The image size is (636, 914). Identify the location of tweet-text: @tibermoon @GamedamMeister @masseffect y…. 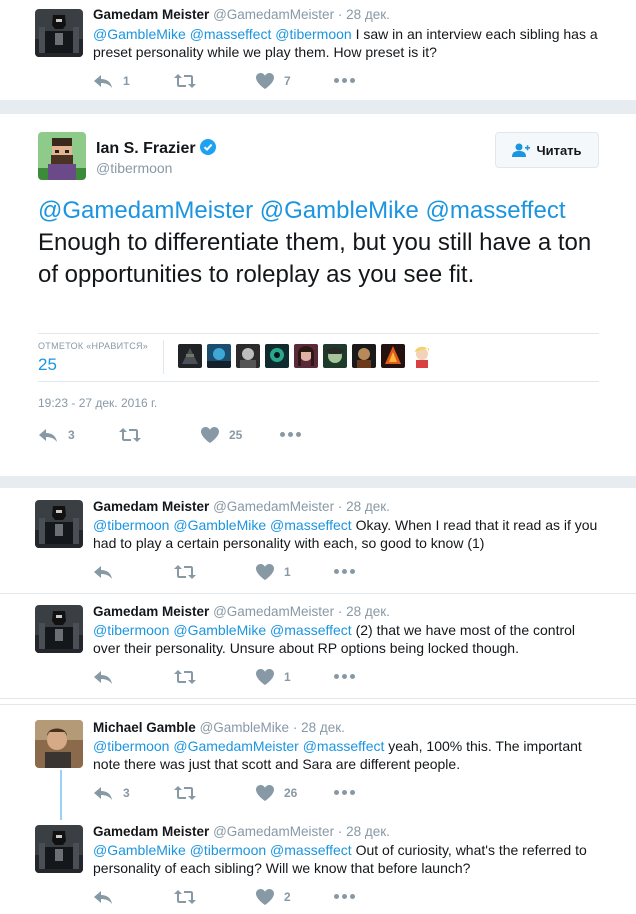
(348, 755).